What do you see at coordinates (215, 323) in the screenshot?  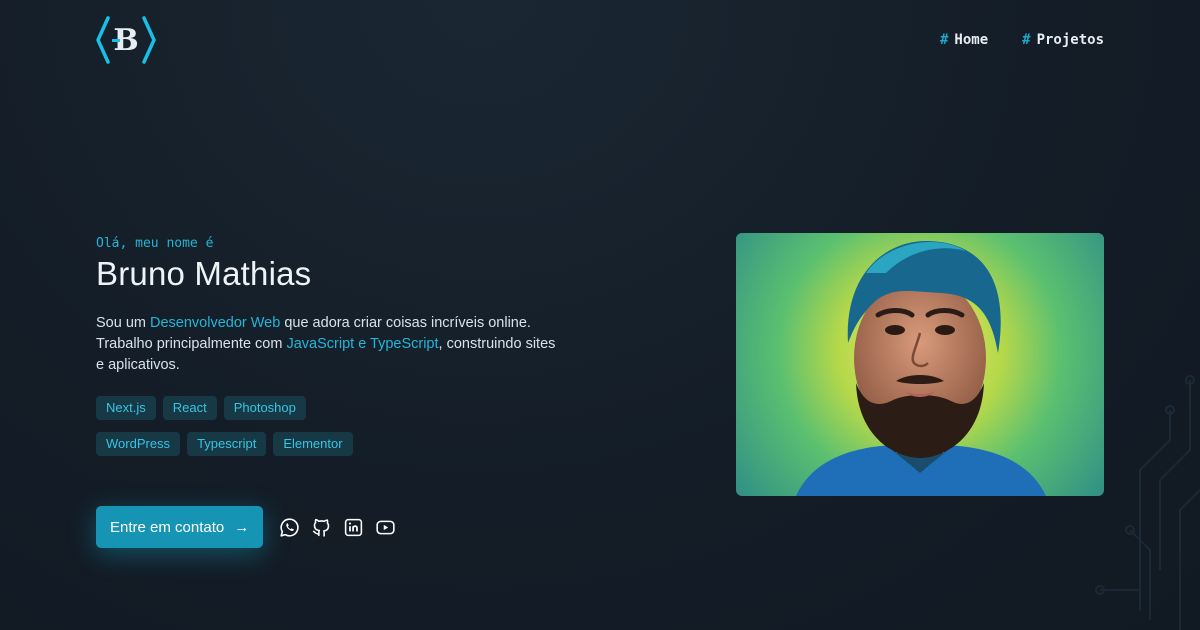 I see `bio-highlight-role: Desenvolvedor Web` at bounding box center [215, 323].